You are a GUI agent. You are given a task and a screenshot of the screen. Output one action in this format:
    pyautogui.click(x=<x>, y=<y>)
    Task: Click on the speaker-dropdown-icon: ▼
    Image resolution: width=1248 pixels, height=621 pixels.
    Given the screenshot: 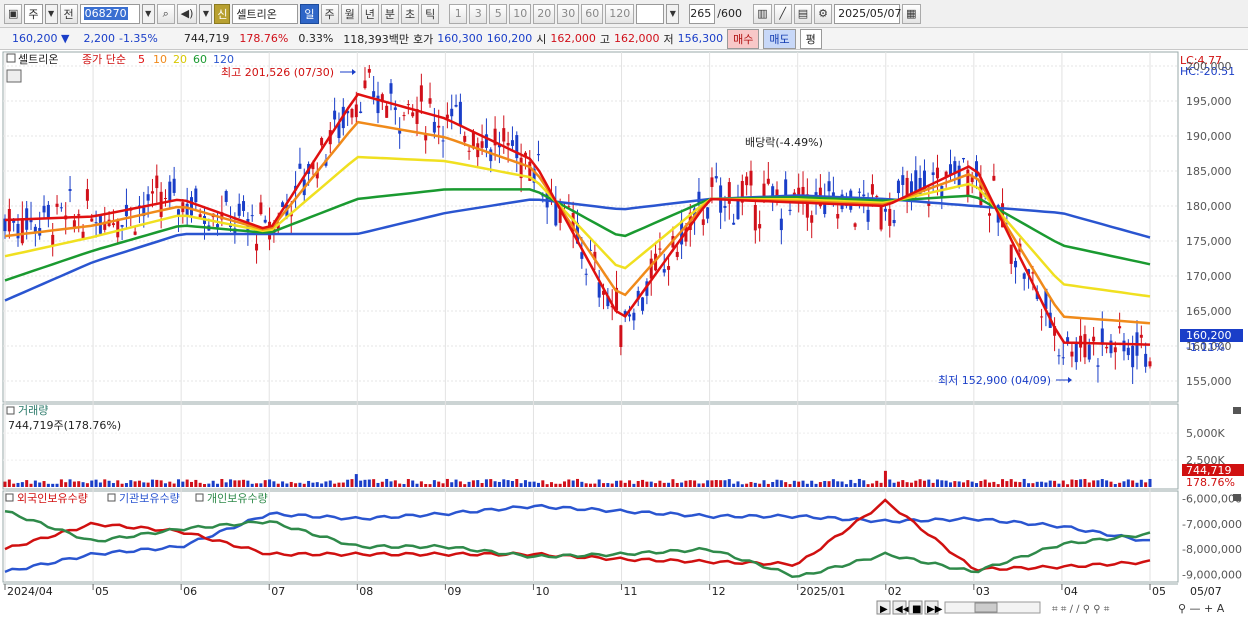 What is the action you would take?
    pyautogui.click(x=206, y=13)
    